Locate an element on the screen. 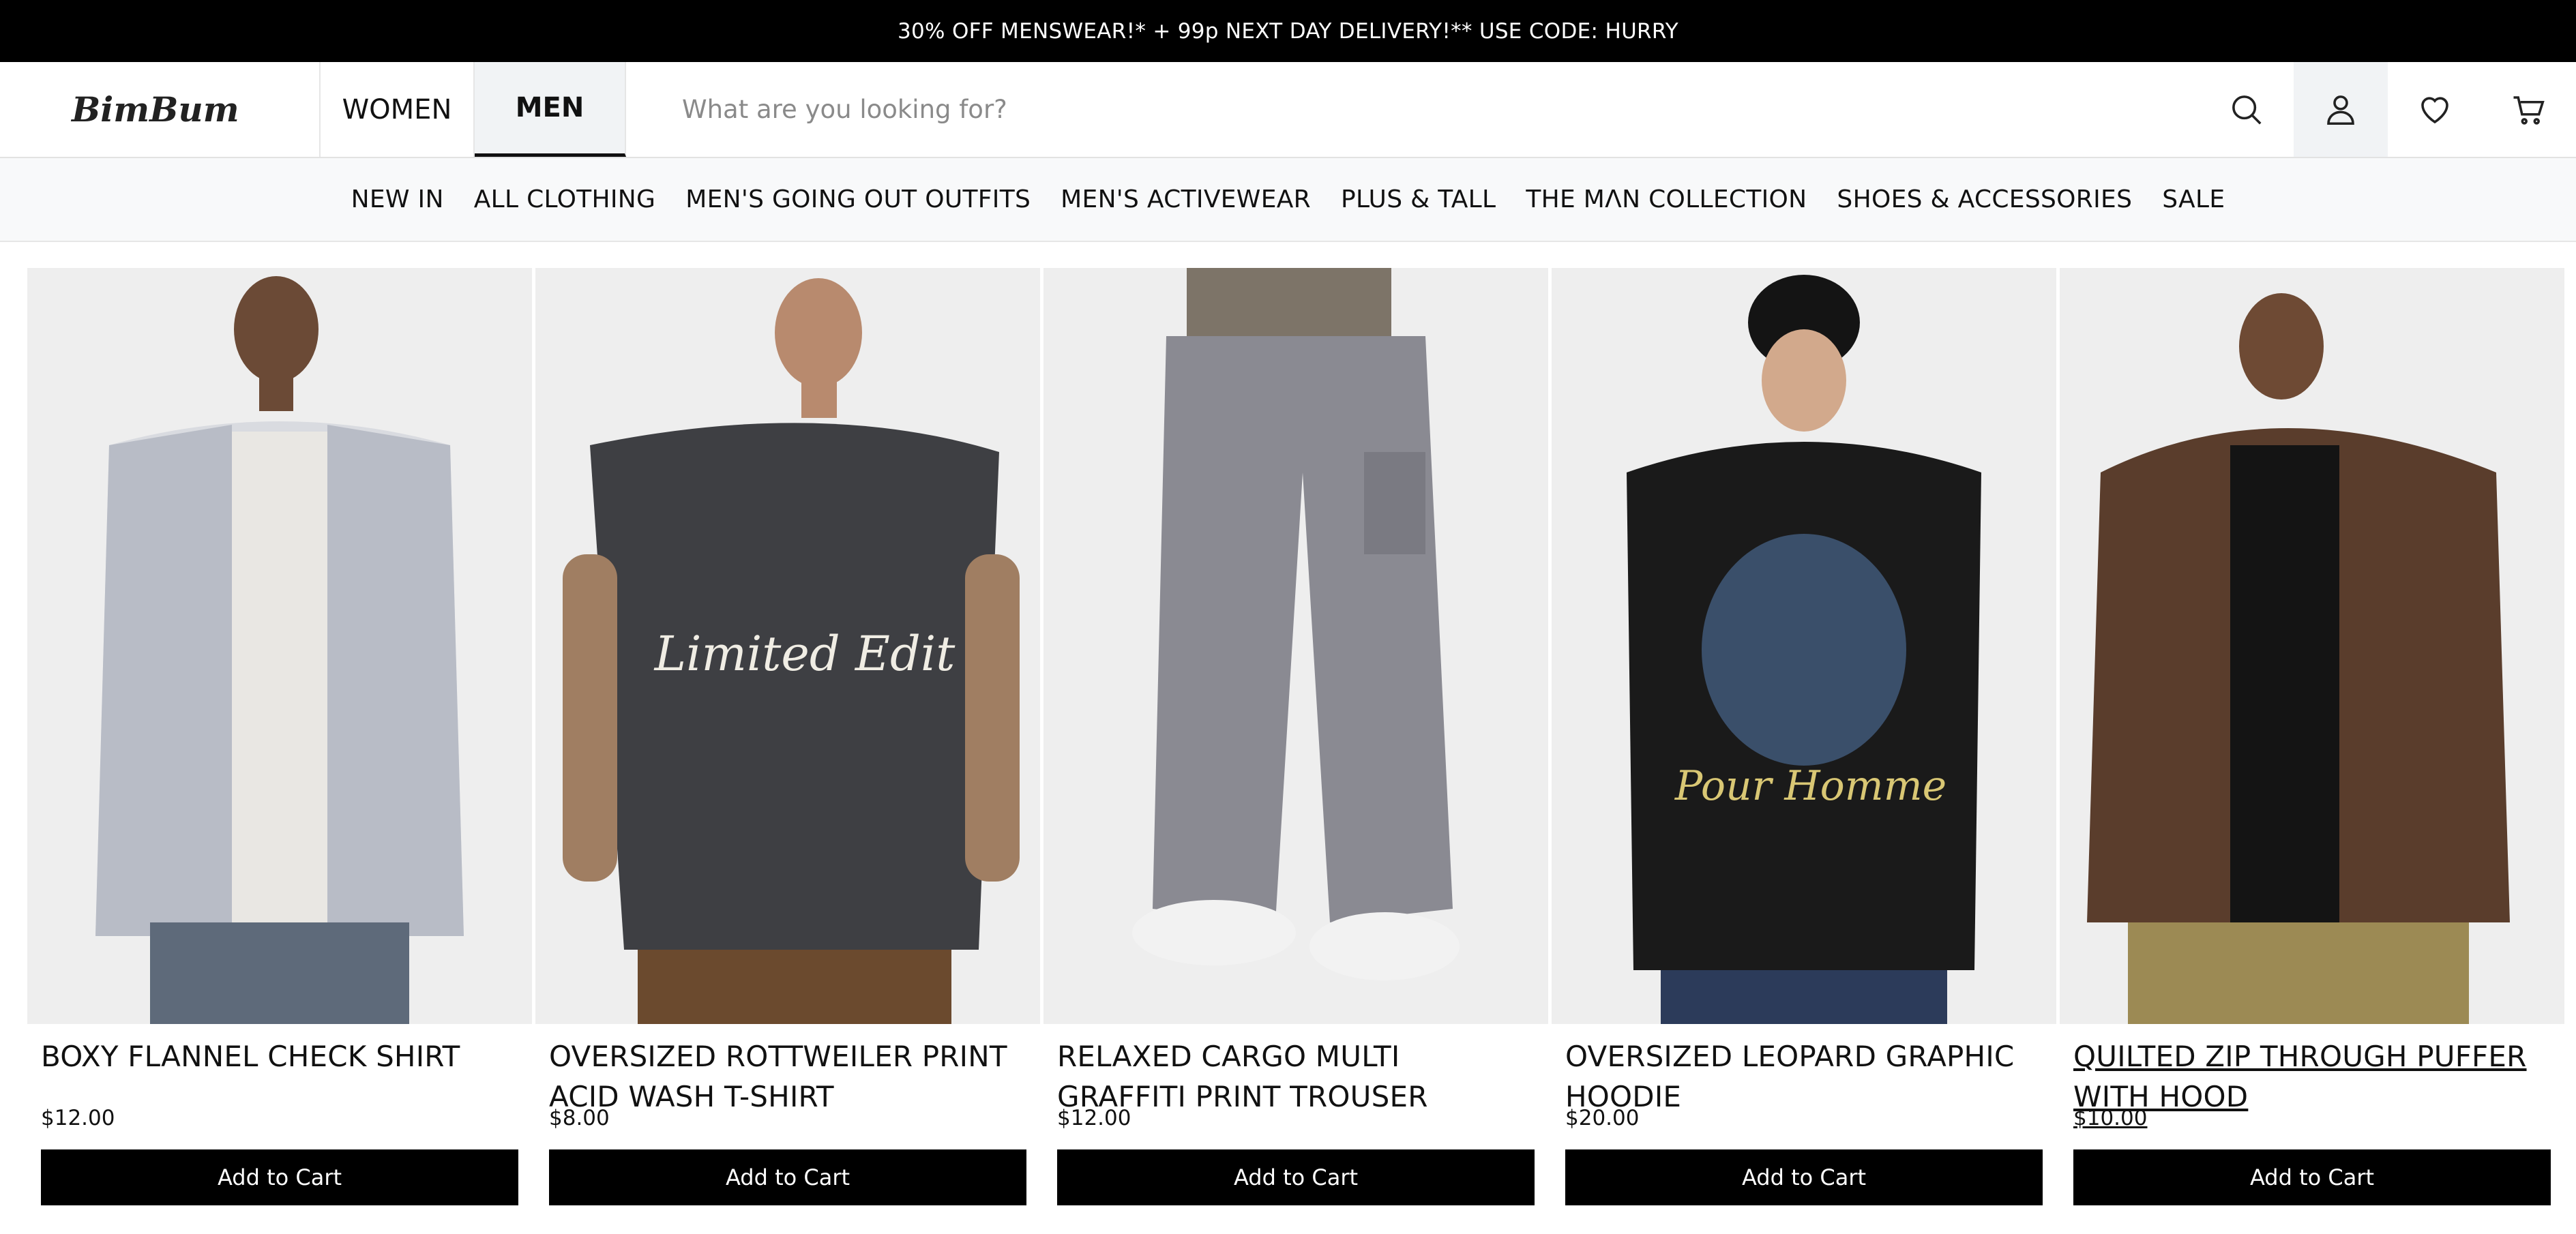 The image size is (2576, 1234). nav-sale: SALE is located at coordinates (2193, 199).